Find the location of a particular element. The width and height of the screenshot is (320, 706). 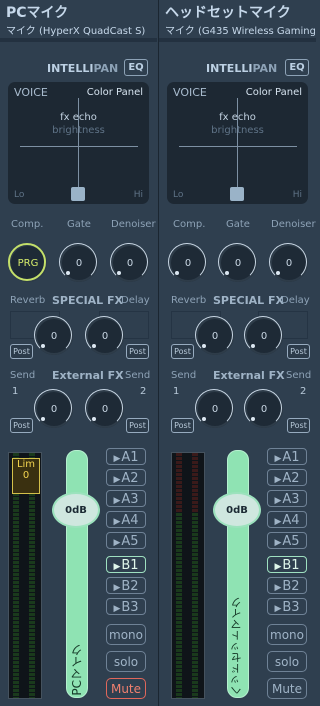

bus-label: B1 is located at coordinates (291, 565).